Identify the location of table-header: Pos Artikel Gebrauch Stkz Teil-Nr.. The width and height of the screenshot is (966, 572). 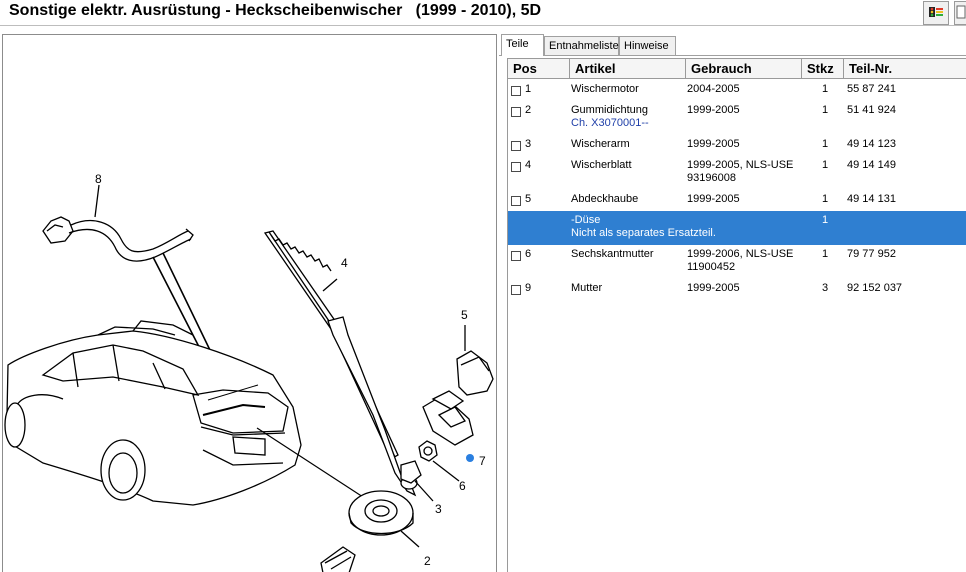
(737, 69).